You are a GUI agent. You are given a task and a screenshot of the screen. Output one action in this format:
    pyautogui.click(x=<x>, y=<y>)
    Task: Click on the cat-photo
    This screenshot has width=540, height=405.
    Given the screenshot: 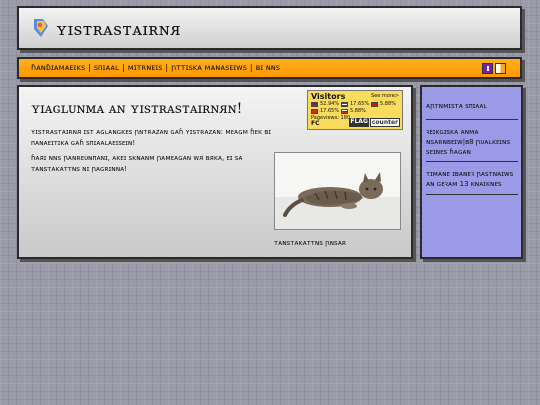 What is the action you would take?
    pyautogui.click(x=337, y=191)
    